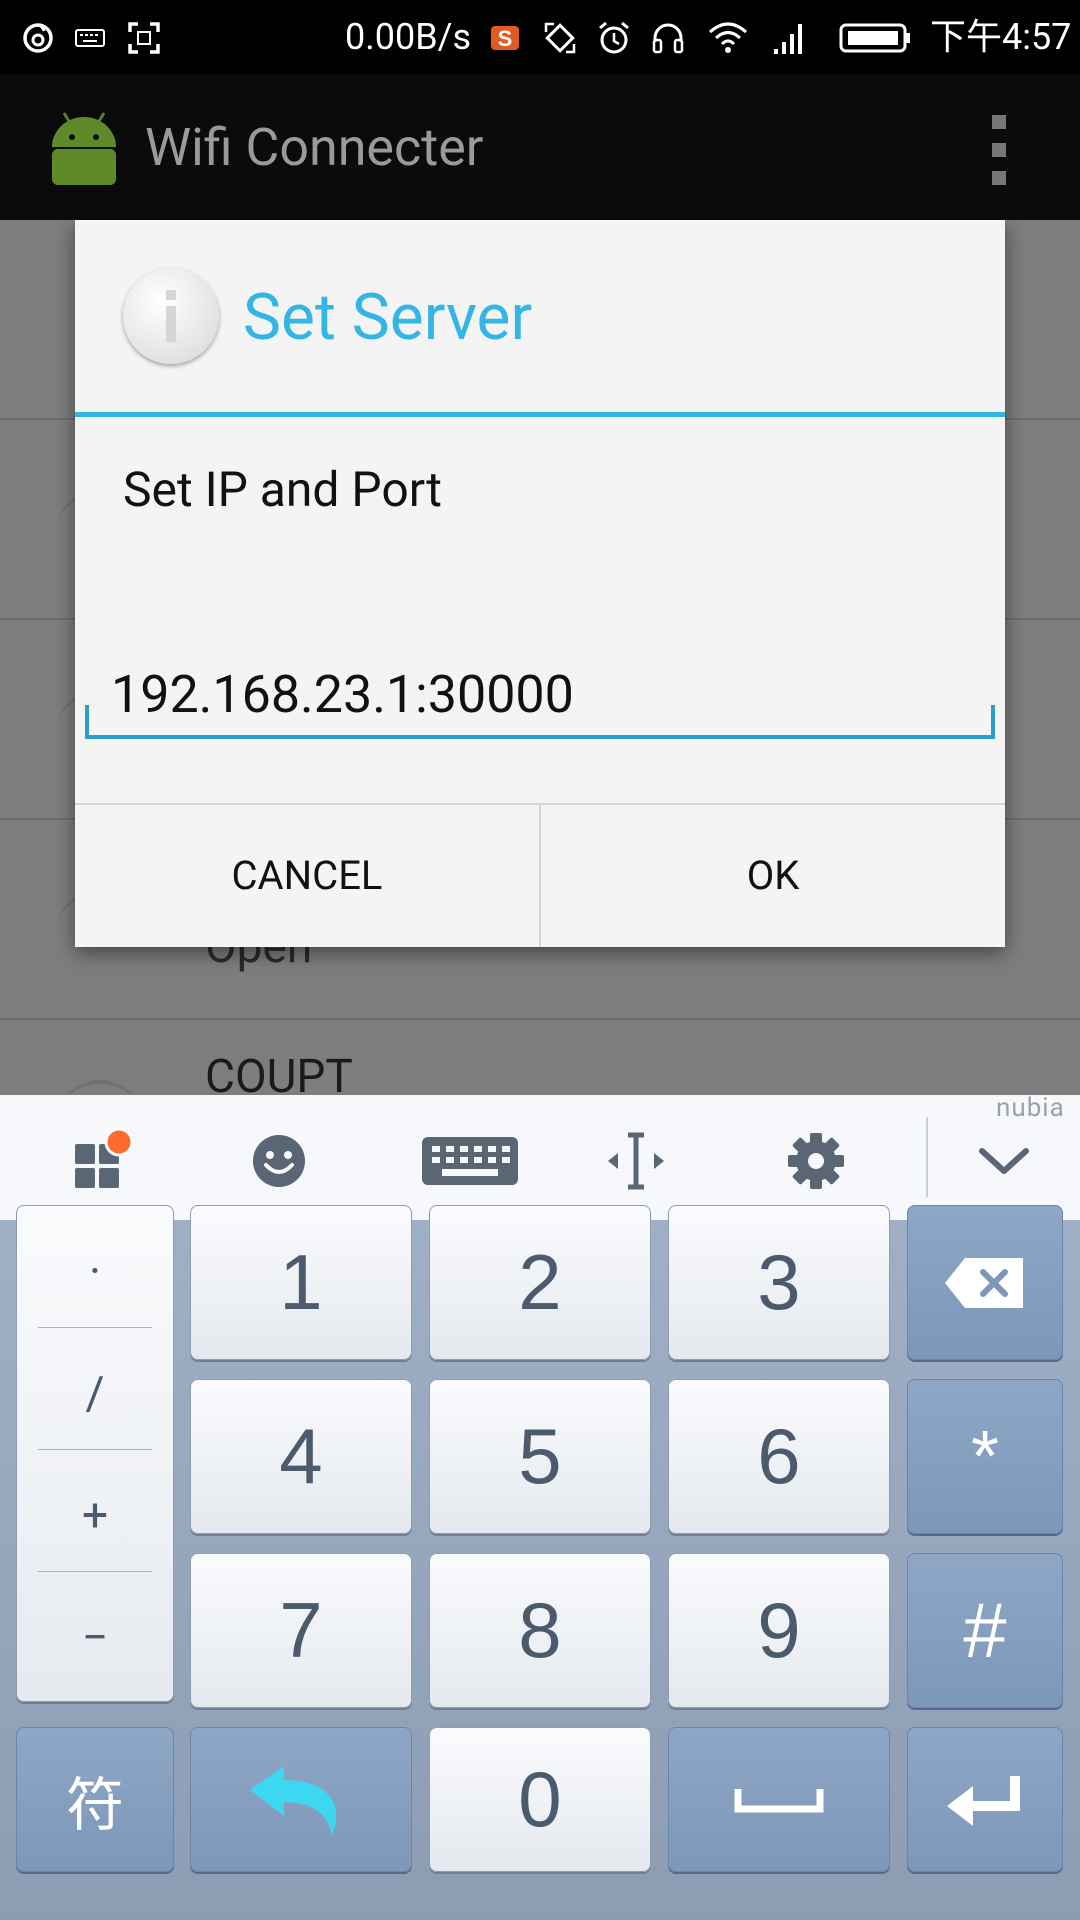 The height and width of the screenshot is (1920, 1080). Describe the element at coordinates (95, 1394) in the screenshot. I see `key-slash: /` at that location.